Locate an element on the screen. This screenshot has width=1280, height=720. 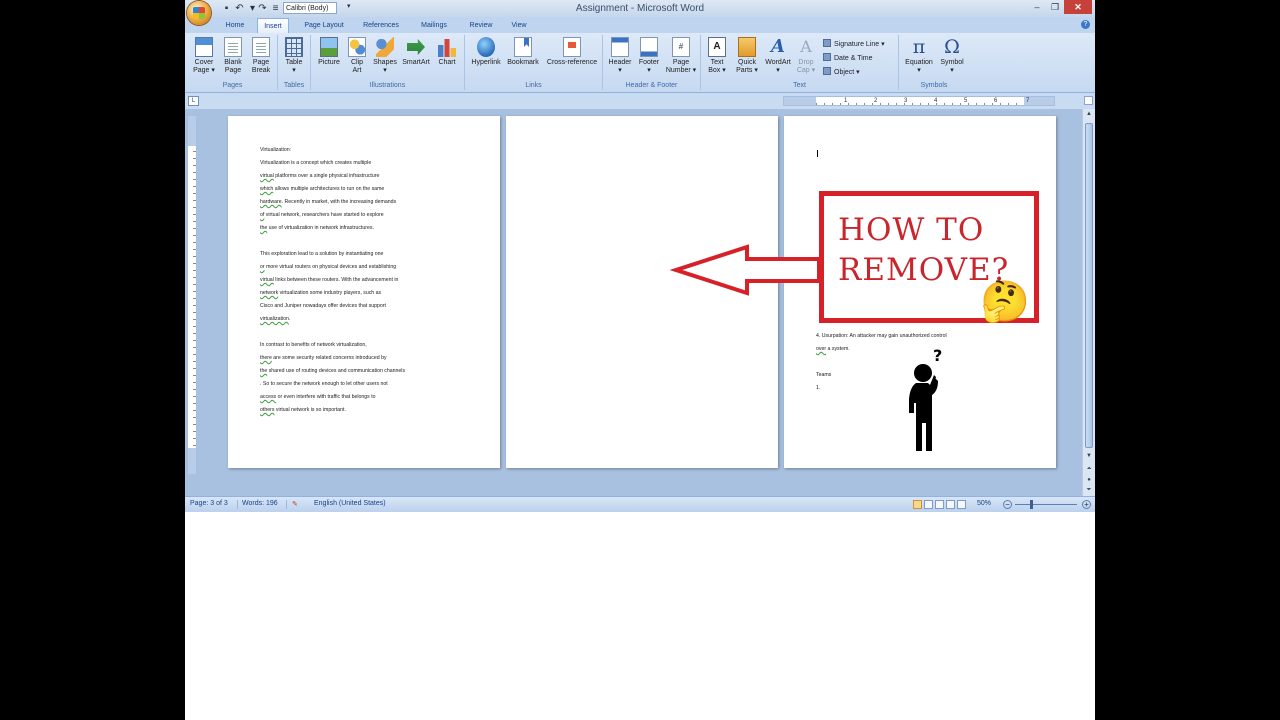
text-box-label: Text is located at coordinates (717, 62).